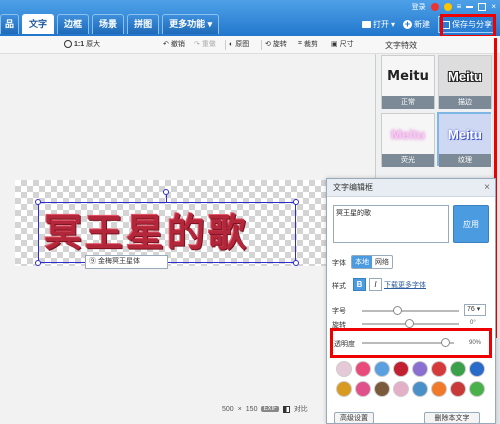 Image resolution: width=500 pixels, height=424 pixels. What do you see at coordinates (408, 160) in the screenshot?
I see `effect-label: 荧光` at bounding box center [408, 160].